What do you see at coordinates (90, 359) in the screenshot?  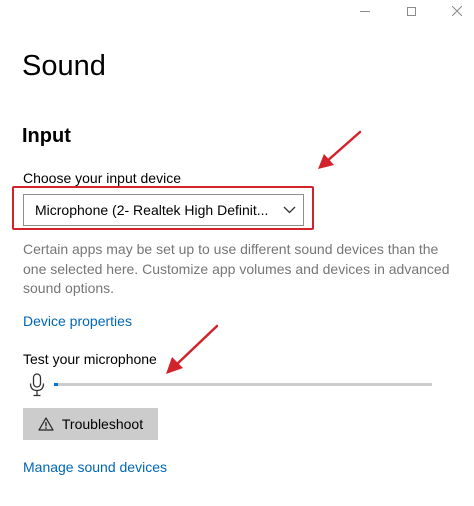 I see `test-microphone-label: Test your microphone` at bounding box center [90, 359].